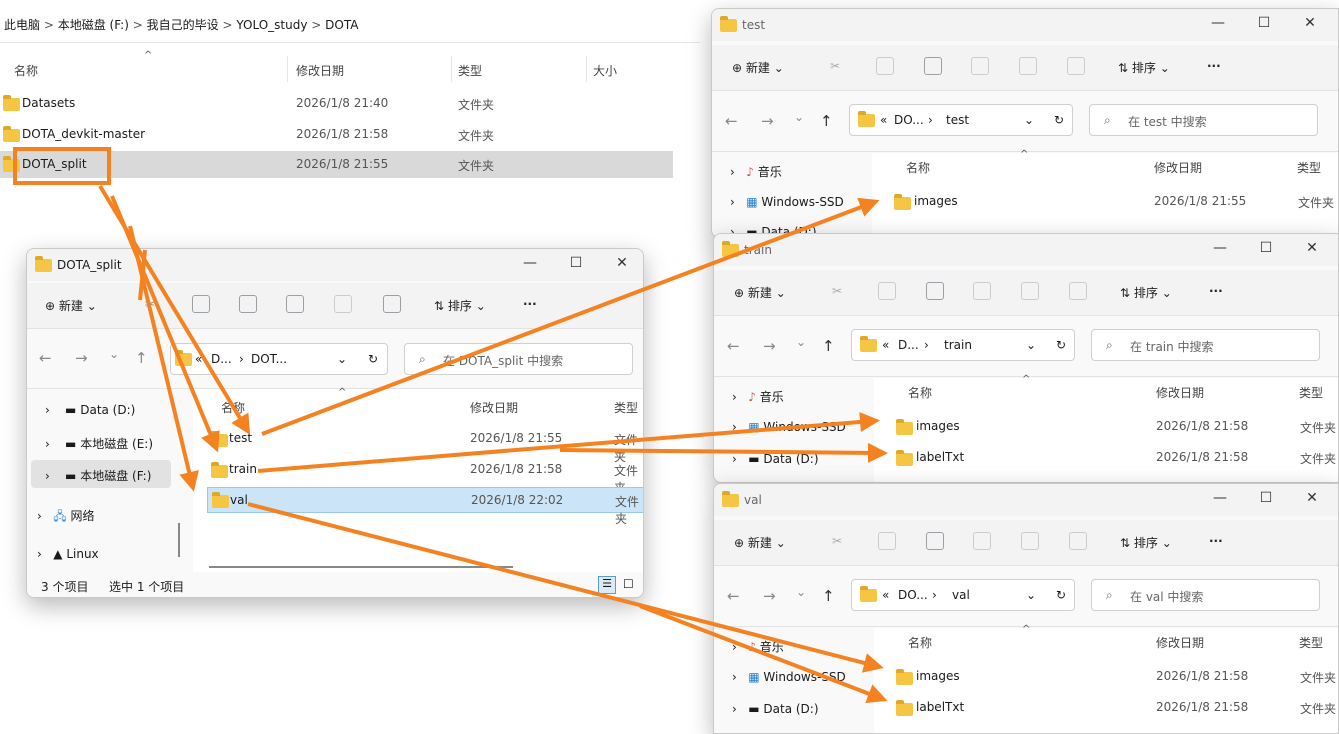 The height and width of the screenshot is (734, 1339). Describe the element at coordinates (723, 452) in the screenshot. I see `arrow-train-labeltxt` at that location.